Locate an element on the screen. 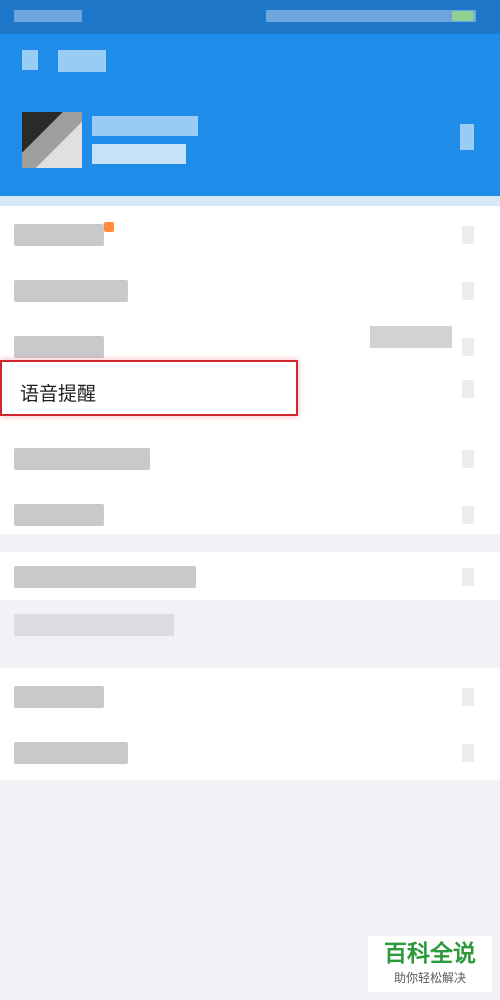 Image resolution: width=500 pixels, height=1000 pixels. status-icons-blurred is located at coordinates (371, 16).